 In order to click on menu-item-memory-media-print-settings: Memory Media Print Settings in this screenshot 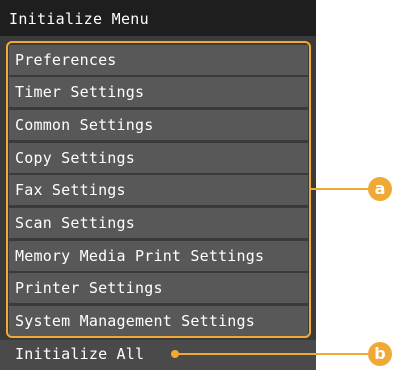, I will do `click(158, 256)`.